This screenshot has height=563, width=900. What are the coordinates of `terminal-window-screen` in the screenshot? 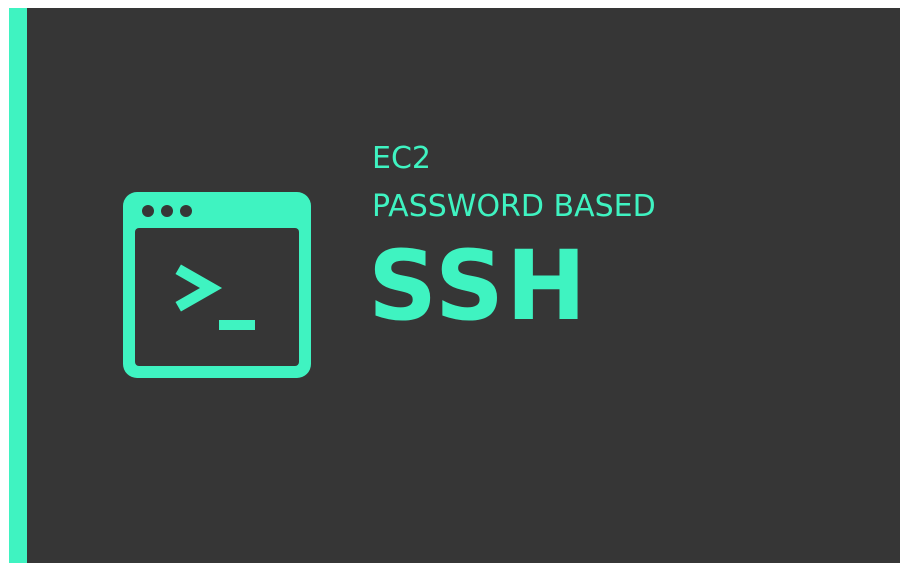 It's located at (217, 297).